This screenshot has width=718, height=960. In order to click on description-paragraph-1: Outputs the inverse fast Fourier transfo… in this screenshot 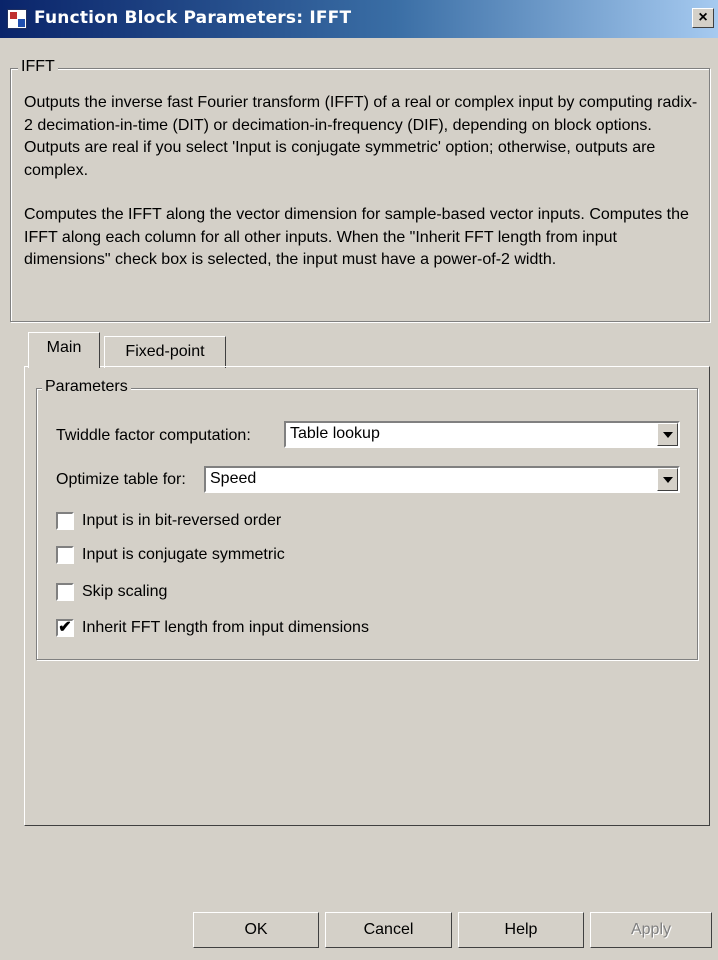, I will do `click(361, 136)`.